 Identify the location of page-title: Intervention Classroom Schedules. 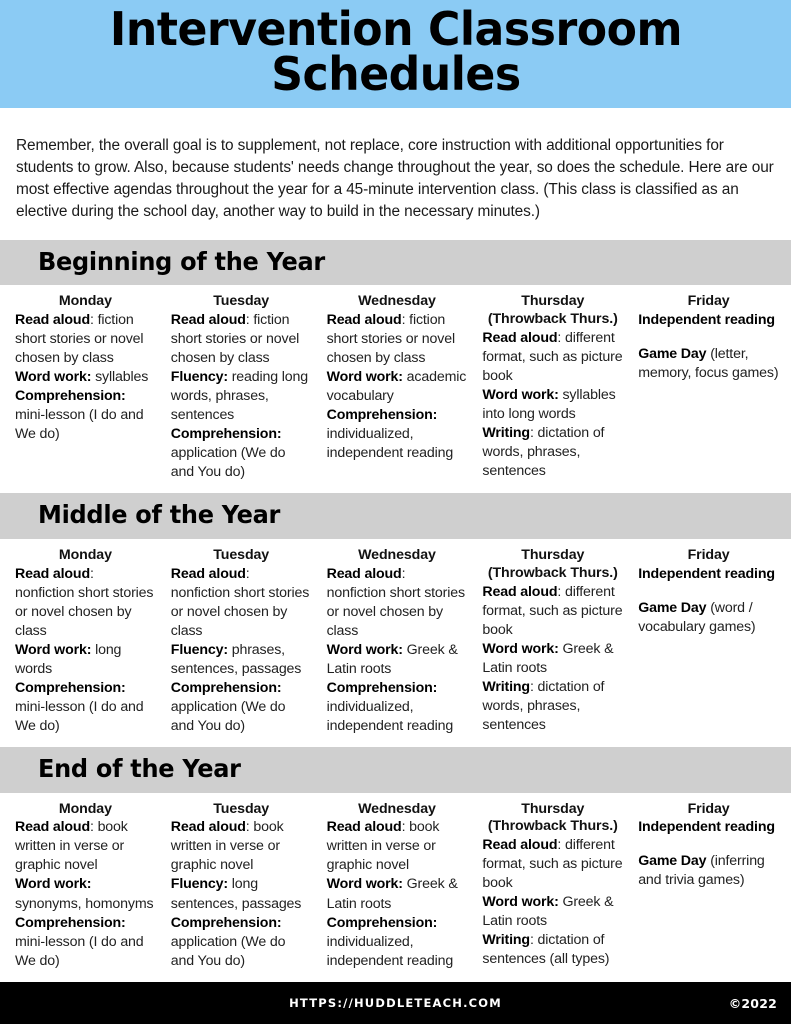
(395, 51).